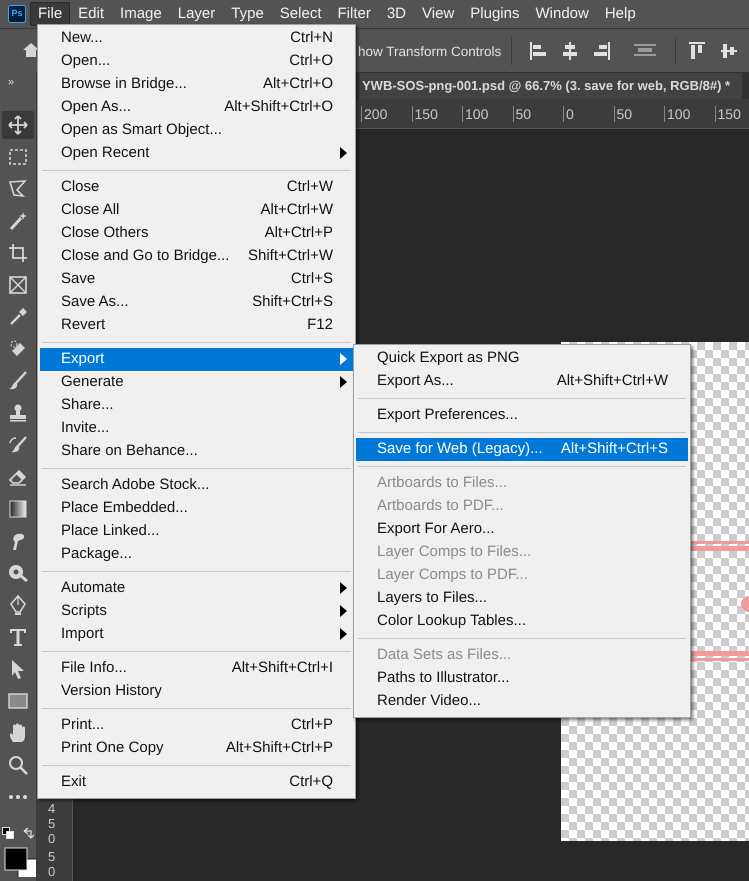 Image resolution: width=749 pixels, height=881 pixels. Describe the element at coordinates (18, 637) in the screenshot. I see `type-tool-icon` at that location.